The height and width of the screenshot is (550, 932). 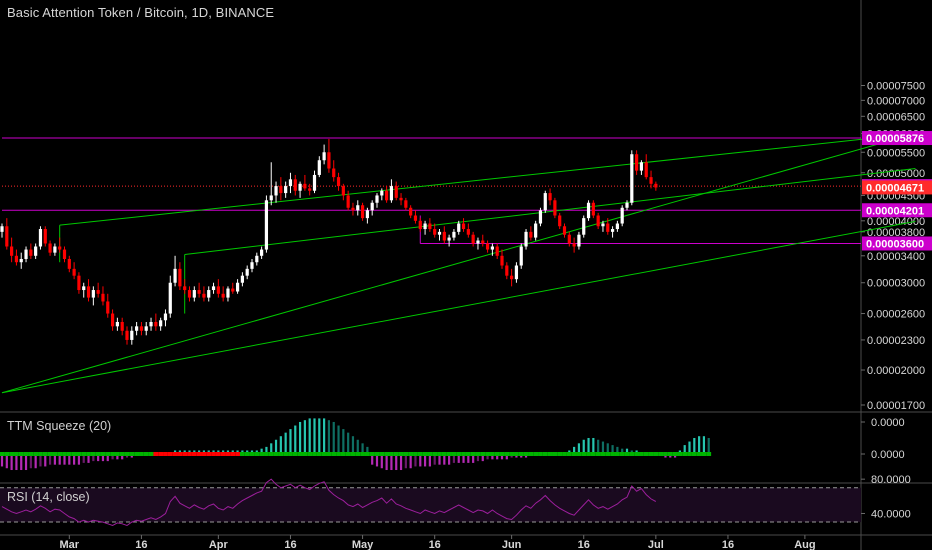 What do you see at coordinates (512, 544) in the screenshot?
I see `time-tick-label: Jun` at bounding box center [512, 544].